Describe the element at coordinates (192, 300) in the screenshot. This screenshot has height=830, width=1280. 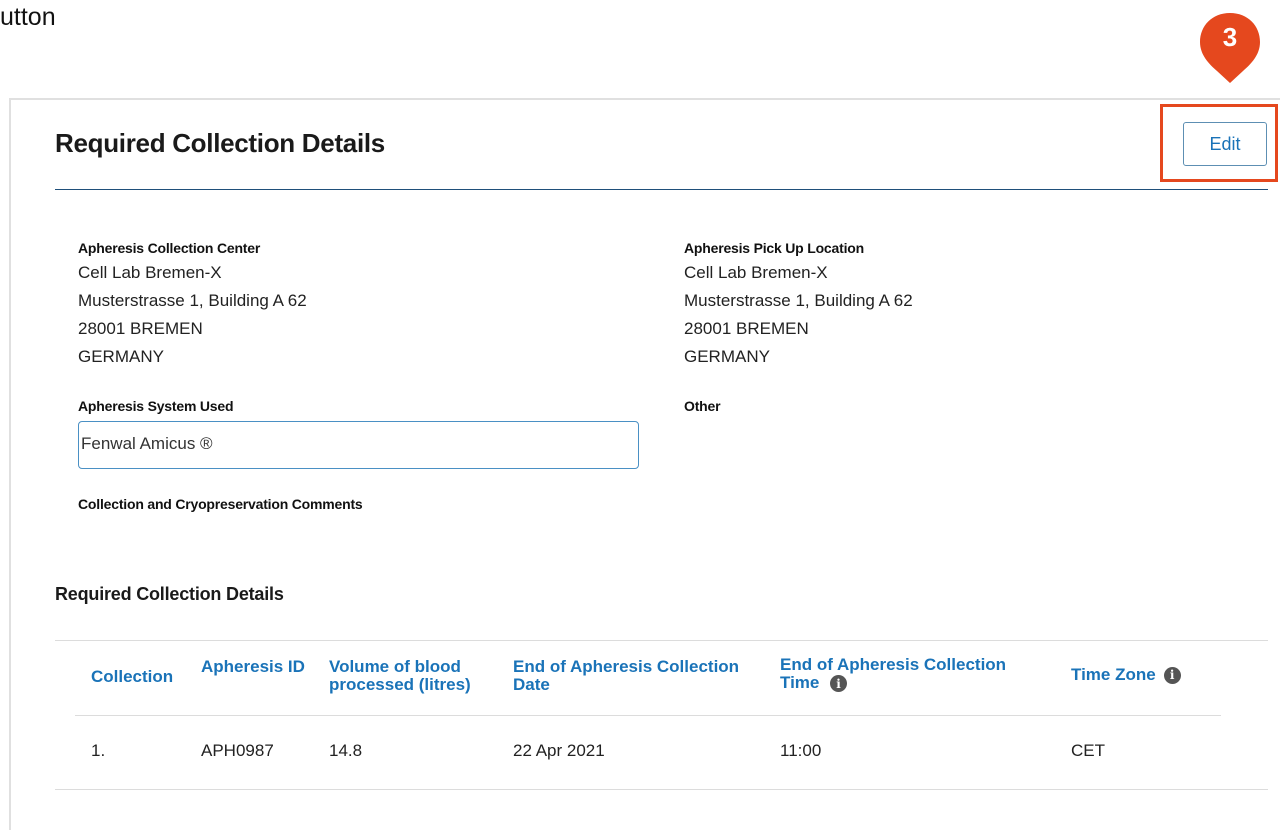
I see `collection-center-street: Musterstrasse 1, Building A 62` at that location.